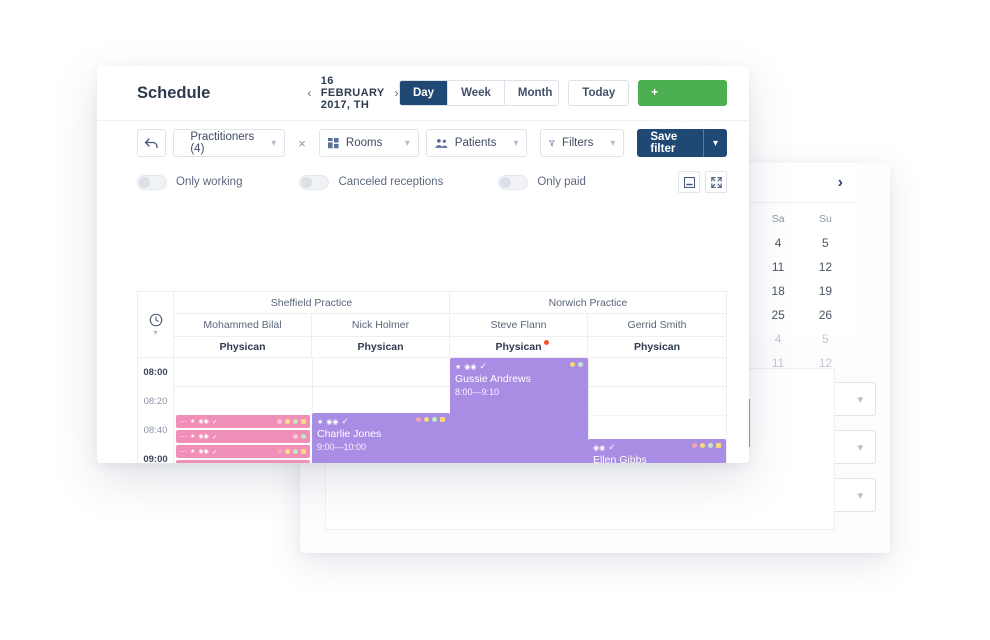  What do you see at coordinates (582, 143) in the screenshot?
I see `filters-dropdown: Filters ▾` at bounding box center [582, 143].